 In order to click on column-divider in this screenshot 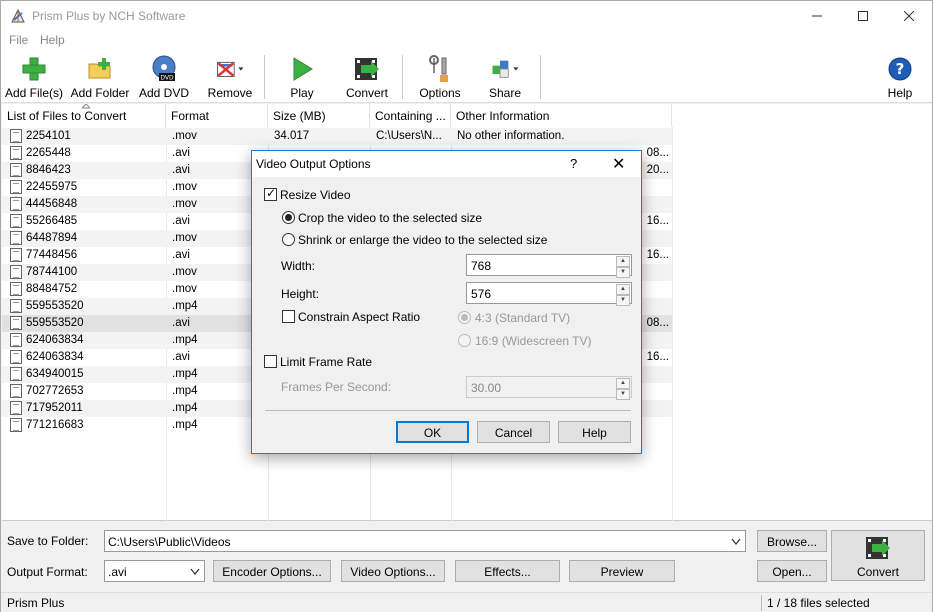, I will do `click(672, 324)`.